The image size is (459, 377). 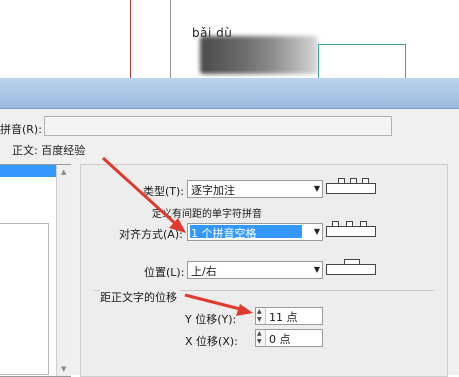 I want to click on position-label: 位置(L):, so click(x=164, y=272).